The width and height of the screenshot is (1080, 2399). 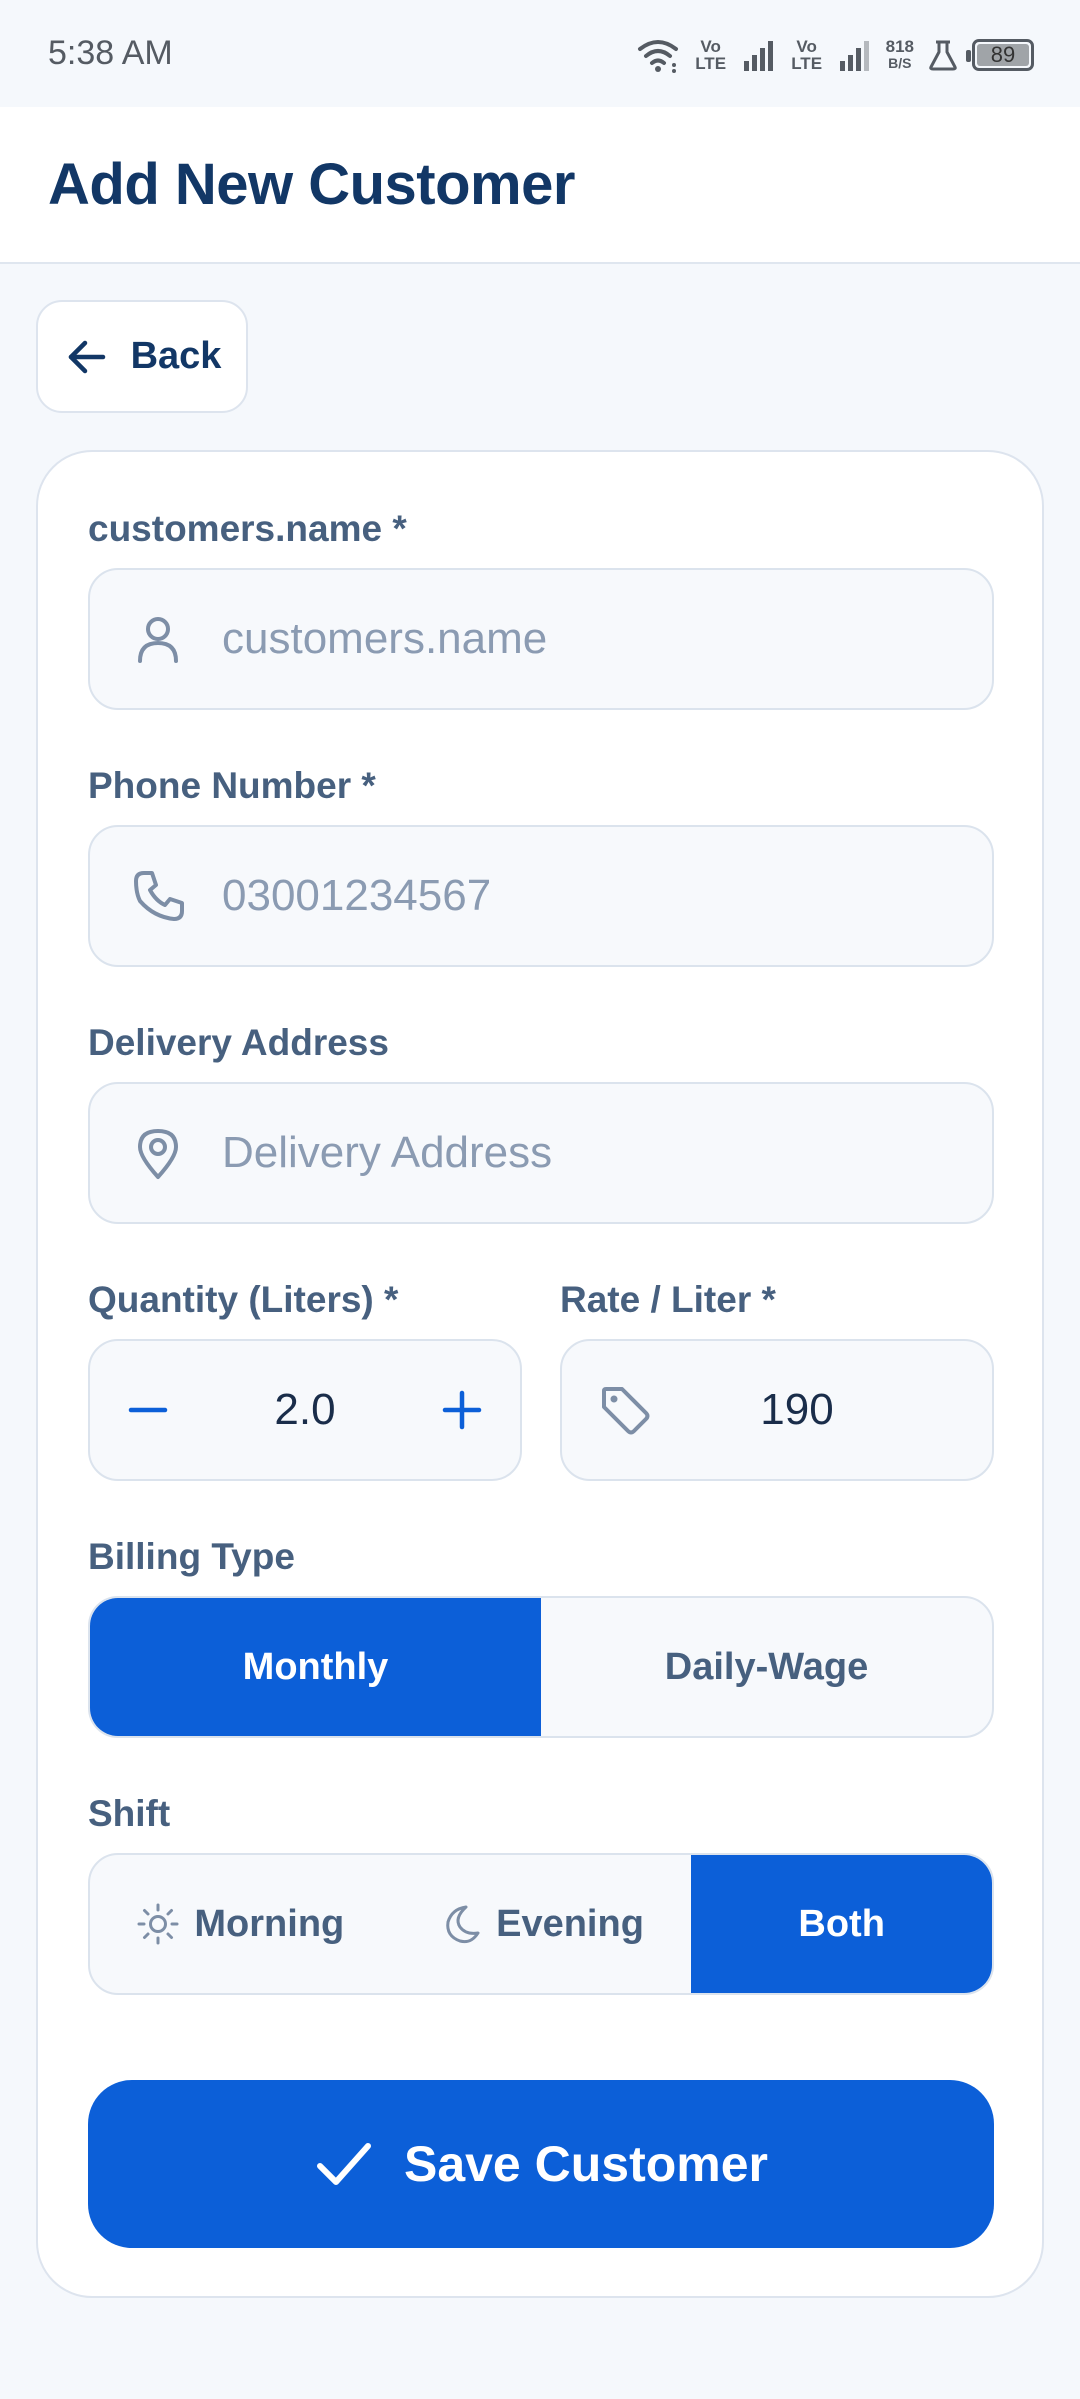 What do you see at coordinates (238, 1042) in the screenshot?
I see `address-label: Delivery Address` at bounding box center [238, 1042].